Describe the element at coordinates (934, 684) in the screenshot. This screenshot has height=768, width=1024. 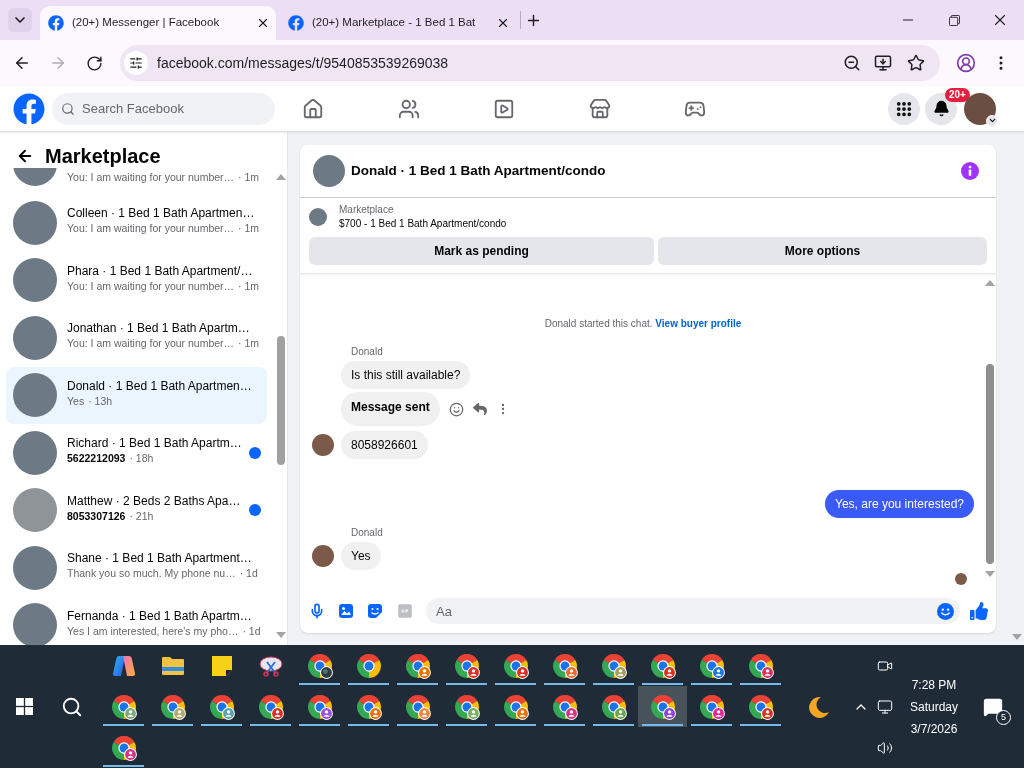
I see `clock-time: 7:28 PM` at that location.